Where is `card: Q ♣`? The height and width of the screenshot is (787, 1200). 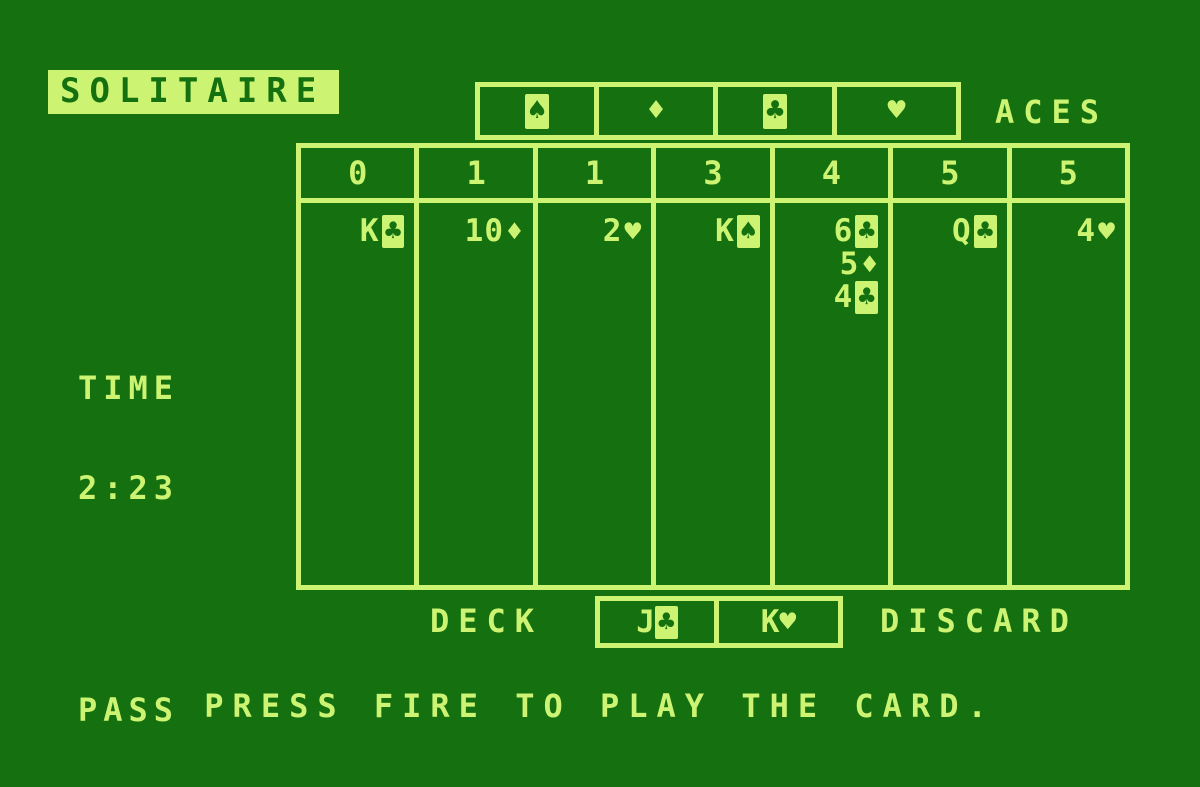
card: Q ♣ is located at coordinates (974, 231).